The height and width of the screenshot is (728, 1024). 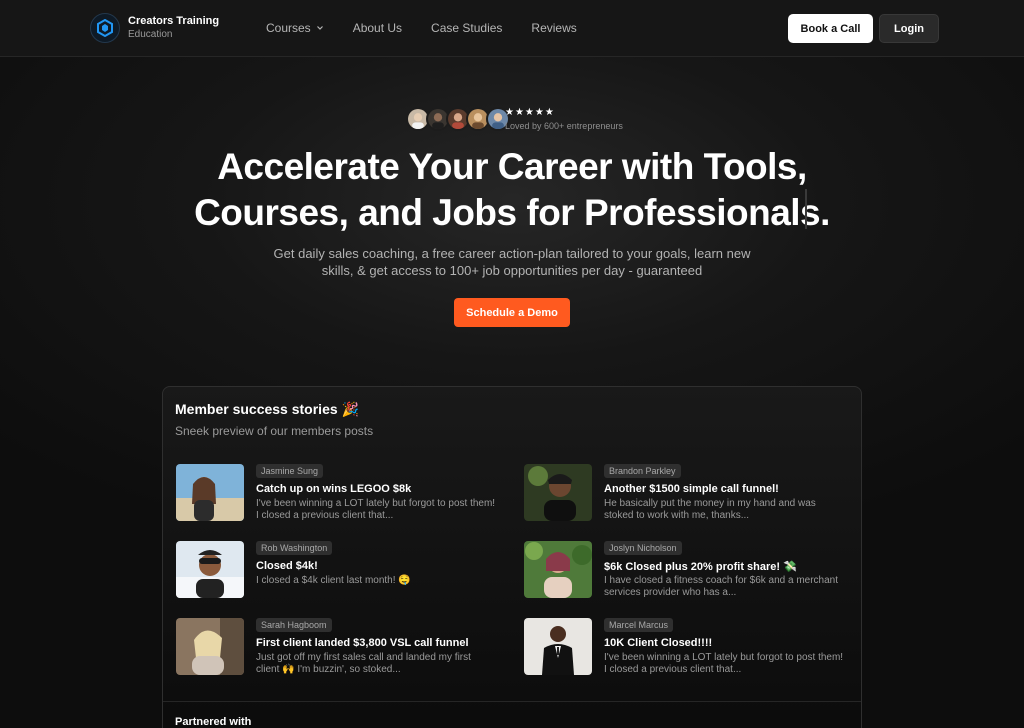 I want to click on story-title: $6k Closed plus 20% profit share! 💸, so click(x=700, y=567).